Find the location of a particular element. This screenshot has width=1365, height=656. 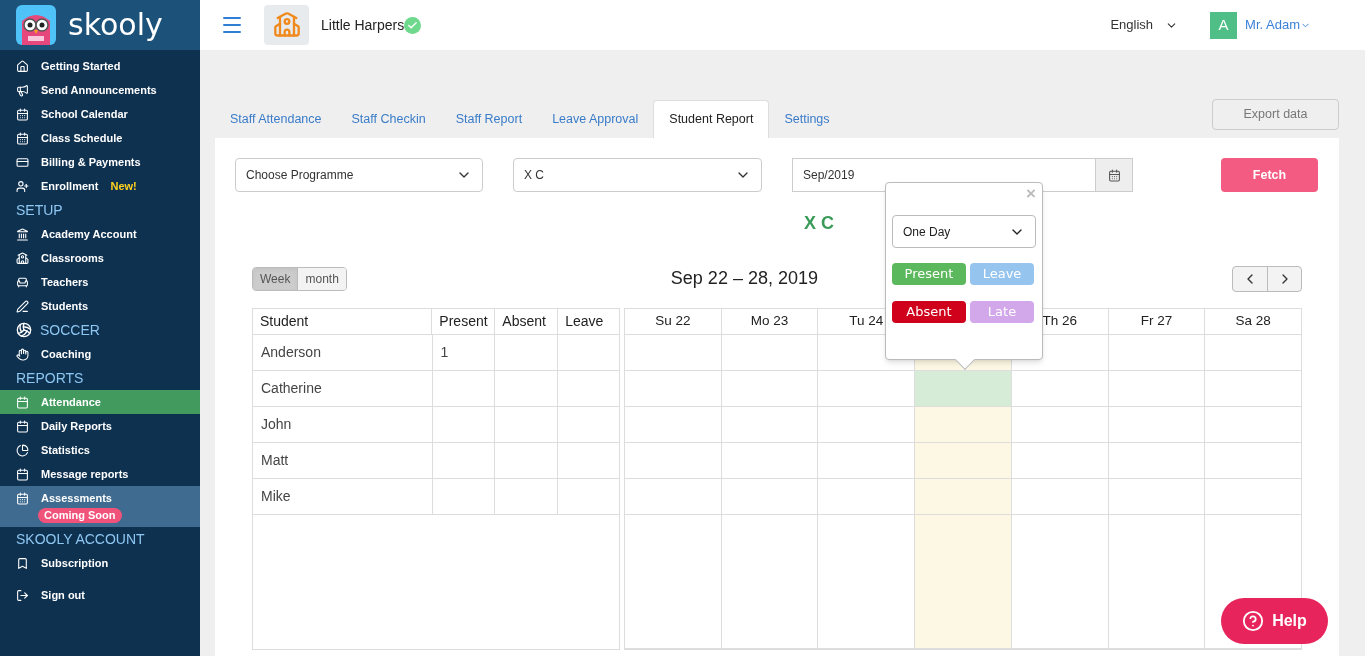

sidebar-item: Teachers is located at coordinates (100, 282).